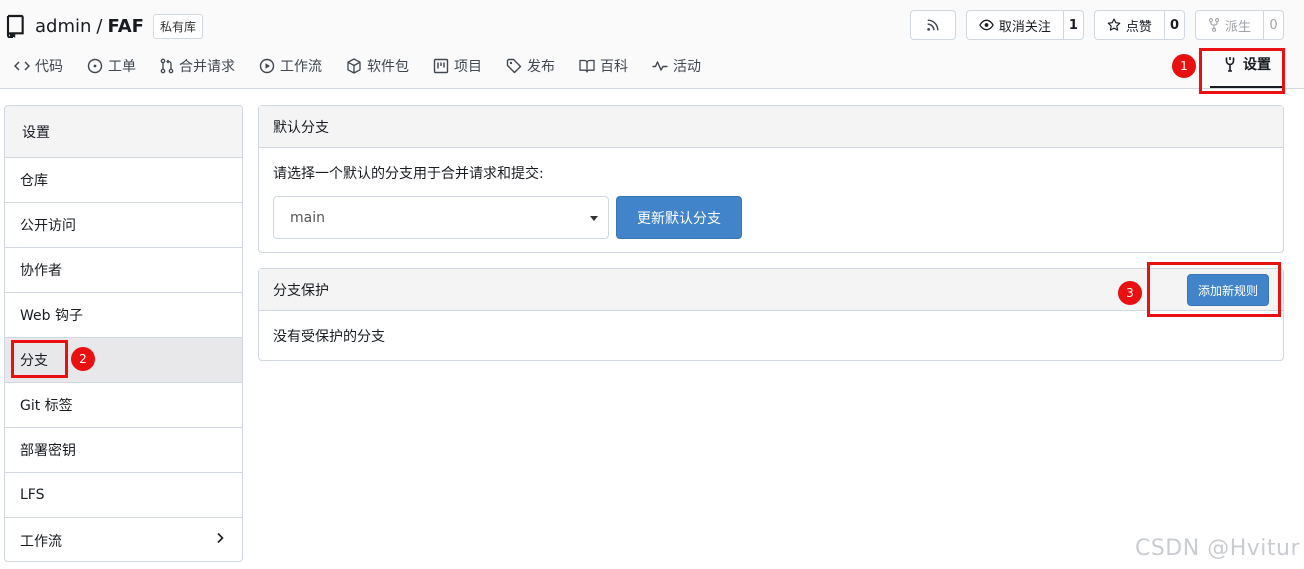 The width and height of the screenshot is (1304, 569). What do you see at coordinates (41, 541) in the screenshot?
I see `sidebar-item-label: 工作流` at bounding box center [41, 541].